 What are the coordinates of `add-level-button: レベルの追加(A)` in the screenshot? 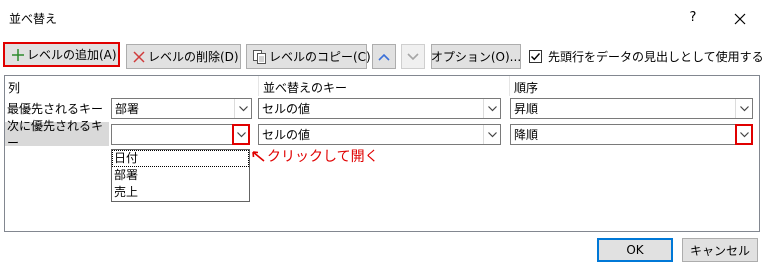 It's located at (61, 54).